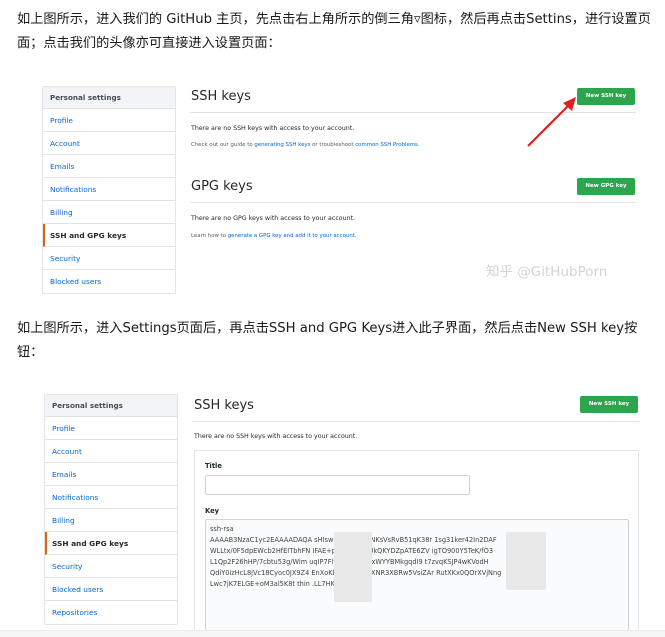 Image resolution: width=665 pixels, height=637 pixels. Describe the element at coordinates (213, 466) in the screenshot. I see `title-label: Title` at that location.